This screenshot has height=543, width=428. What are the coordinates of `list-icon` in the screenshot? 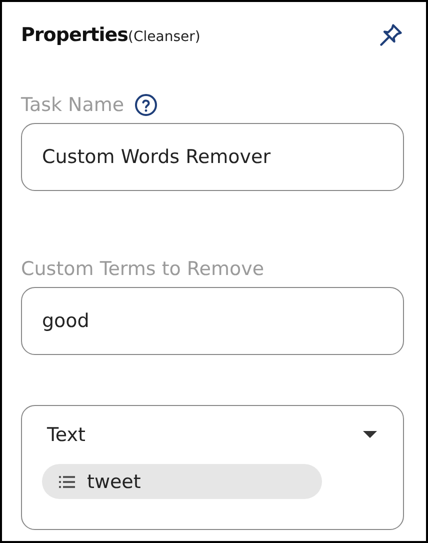 It's located at (67, 482).